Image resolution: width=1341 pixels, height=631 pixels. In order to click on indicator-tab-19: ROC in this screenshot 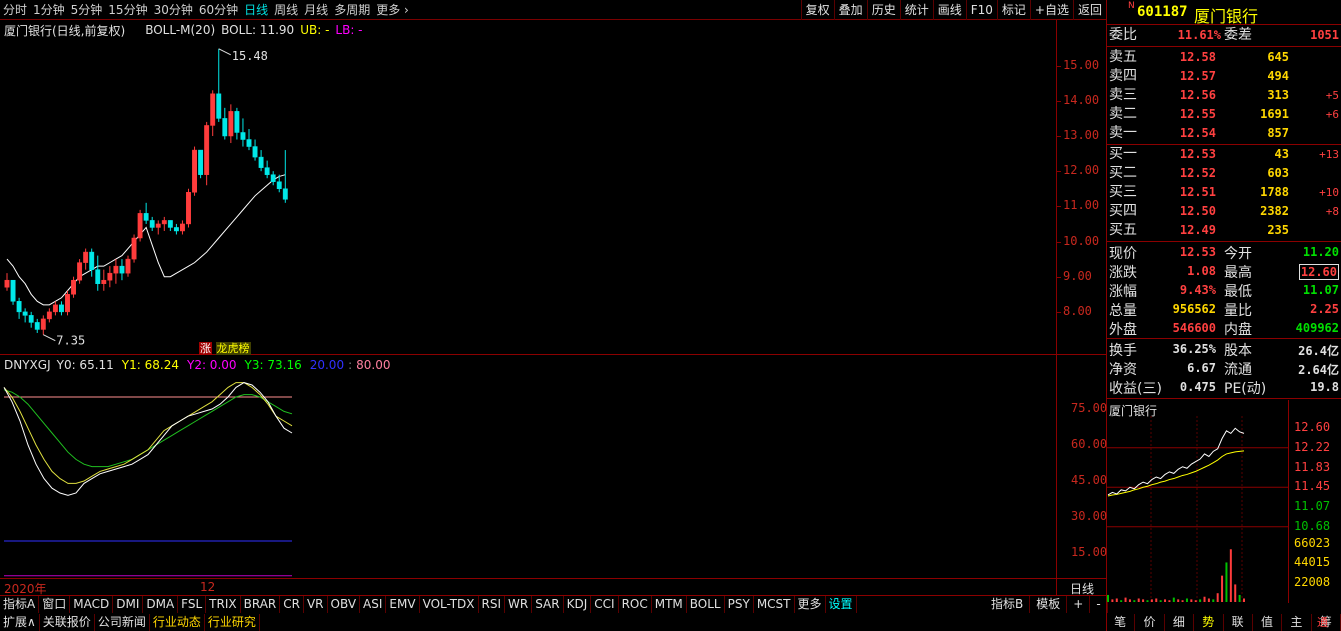, I will do `click(635, 604)`.